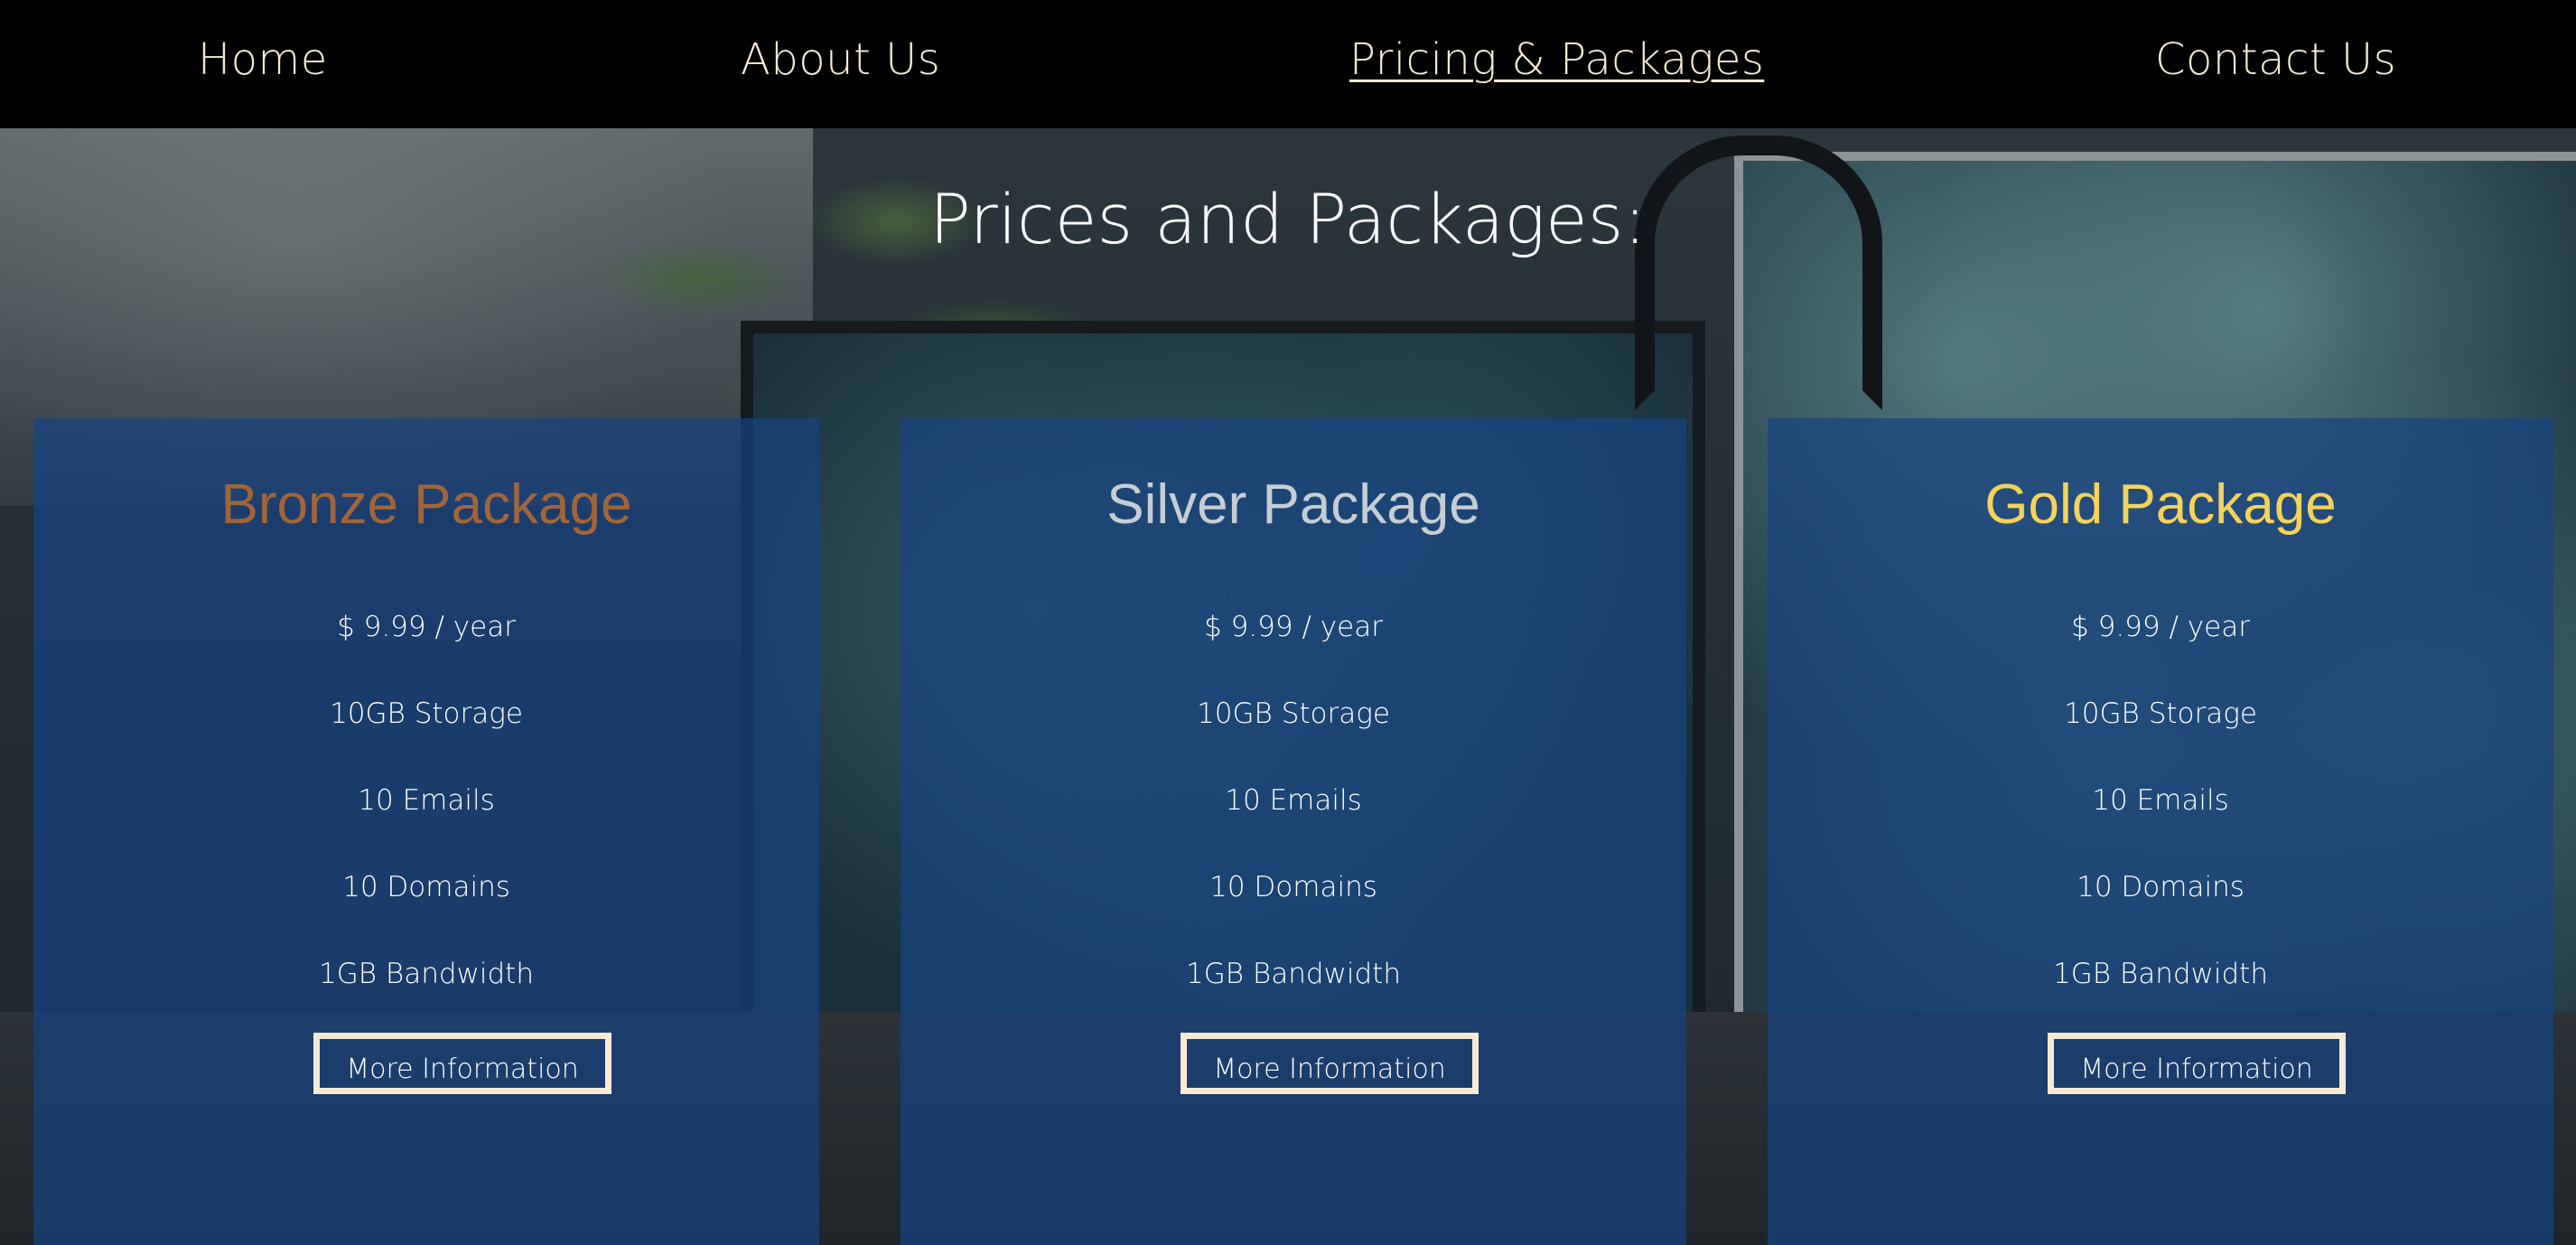 Image resolution: width=2576 pixels, height=1245 pixels. I want to click on page-title: Prices and Packages:, so click(1288, 219).